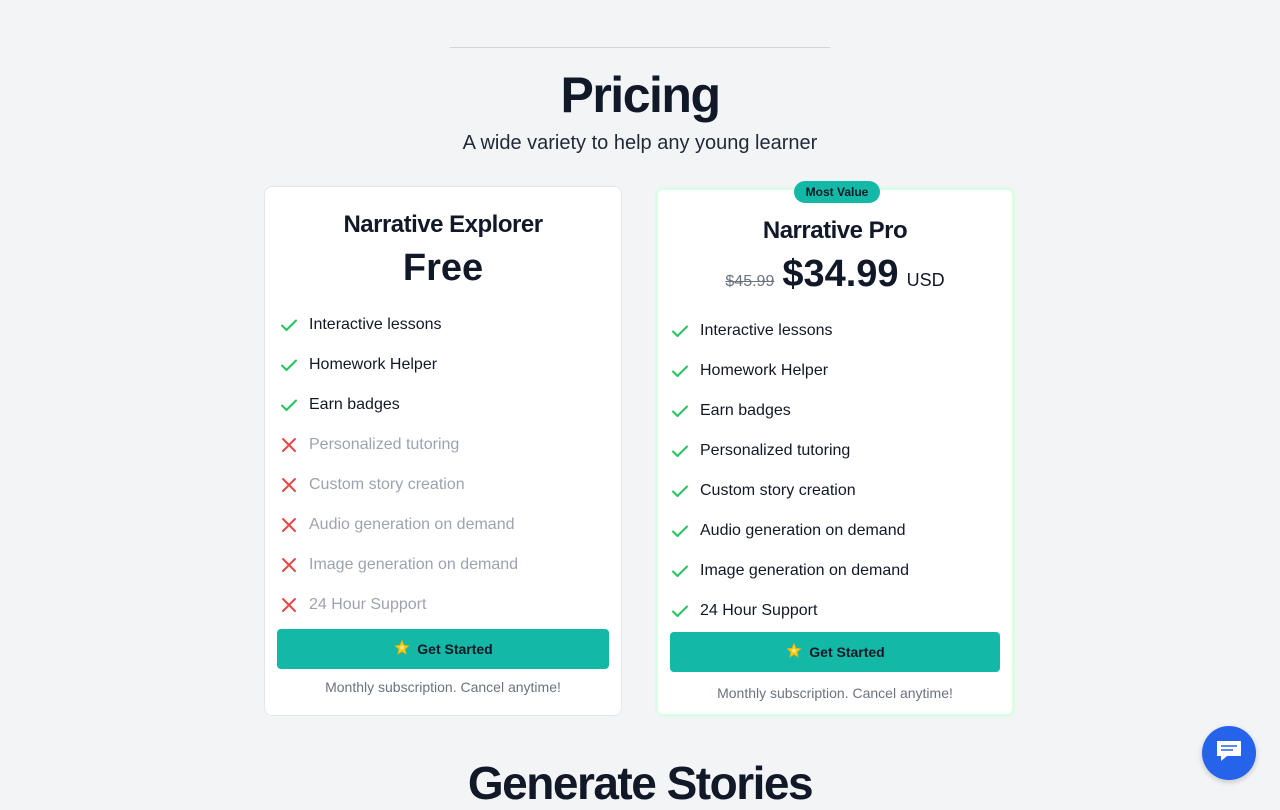  What do you see at coordinates (443, 268) in the screenshot?
I see `plan-price: Free` at bounding box center [443, 268].